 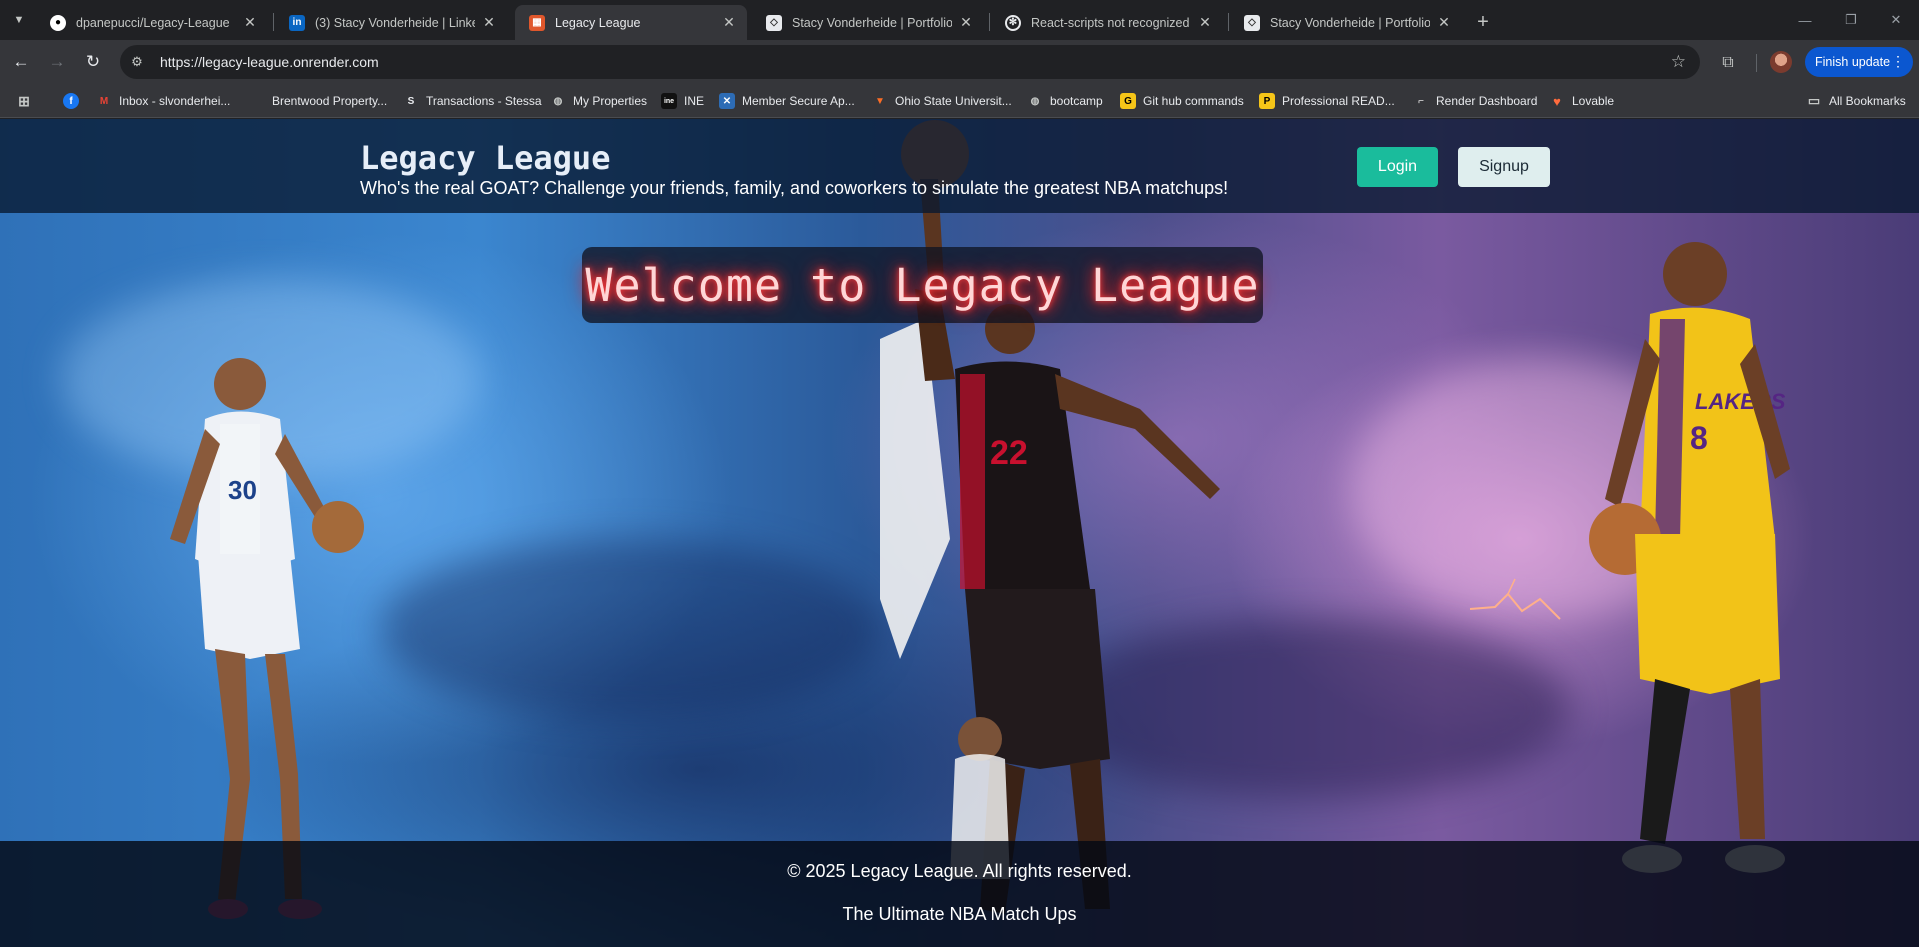 What do you see at coordinates (1781, 62) in the screenshot?
I see `profile-avatar` at bounding box center [1781, 62].